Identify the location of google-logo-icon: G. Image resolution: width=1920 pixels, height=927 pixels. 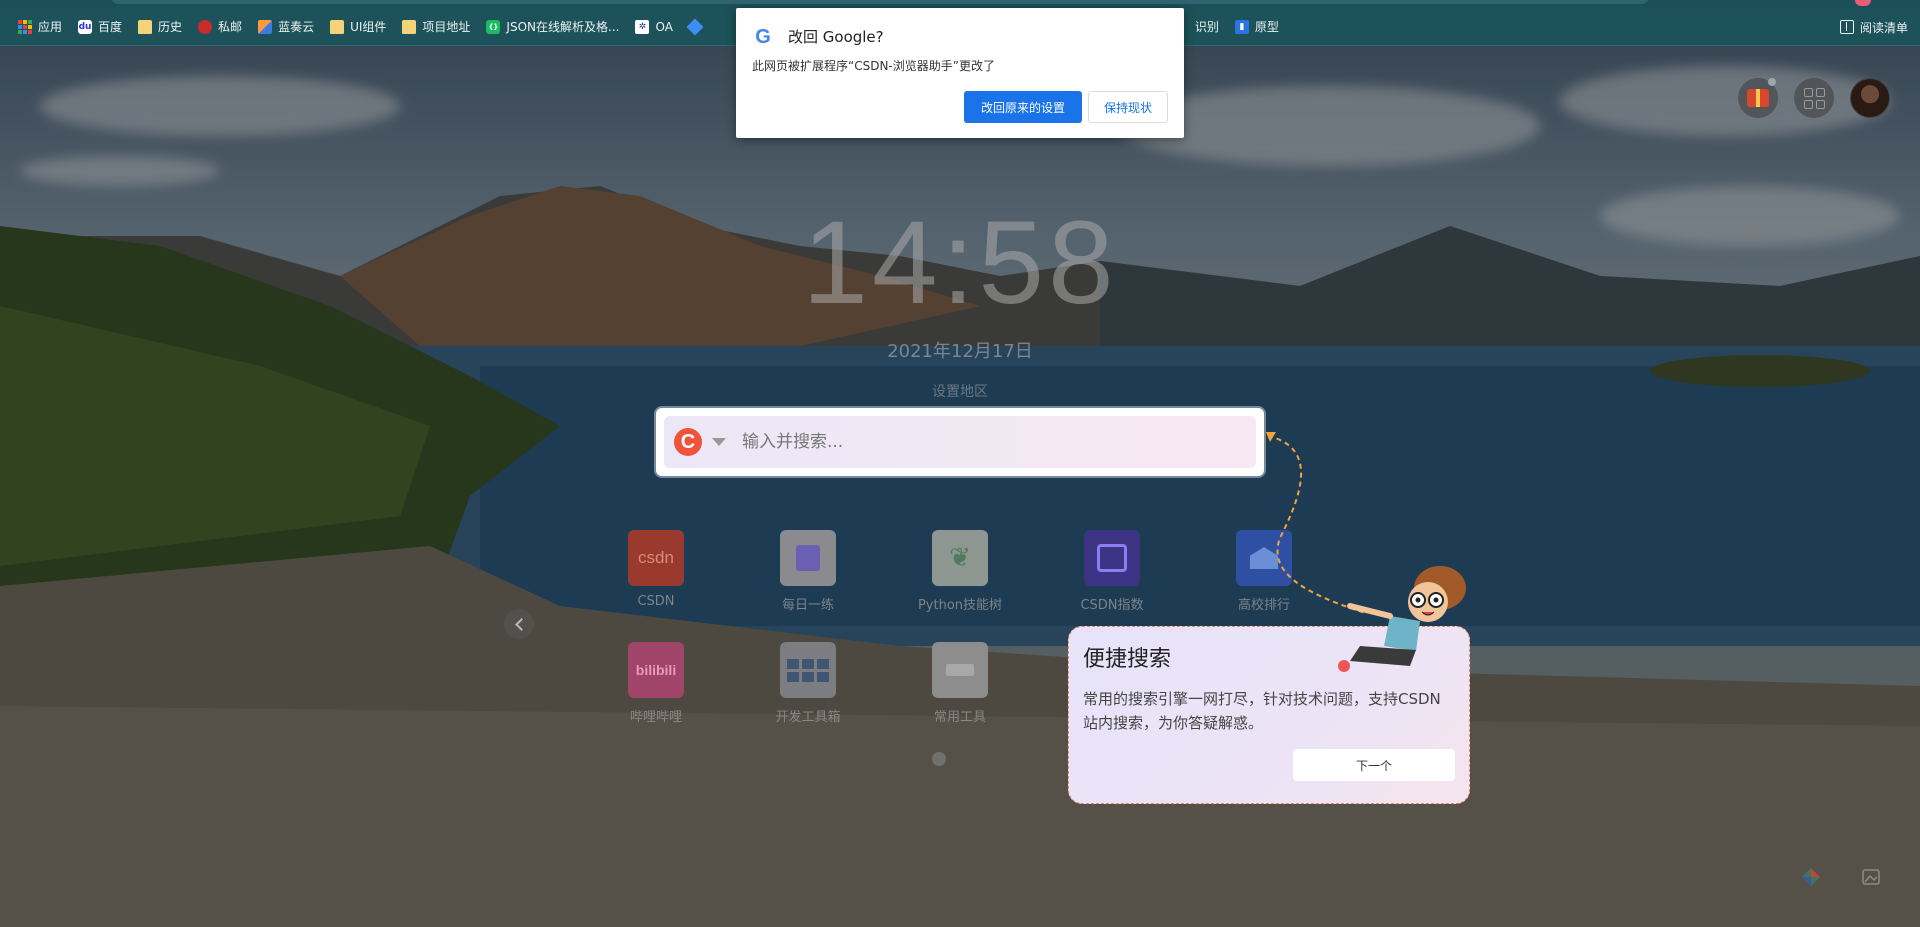
(763, 37).